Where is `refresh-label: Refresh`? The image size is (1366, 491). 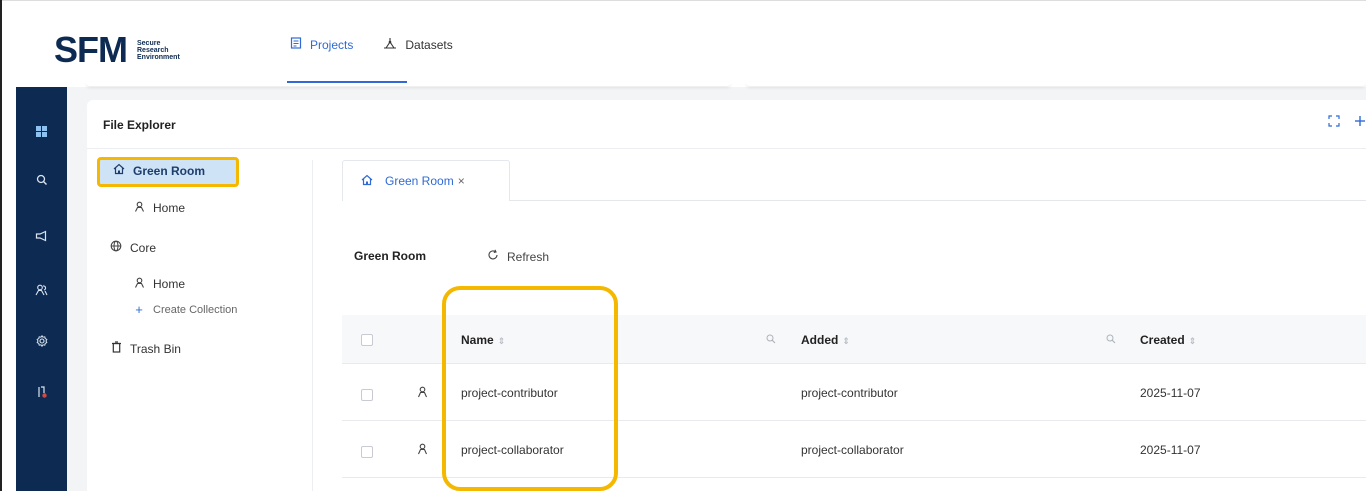
refresh-label: Refresh is located at coordinates (528, 256).